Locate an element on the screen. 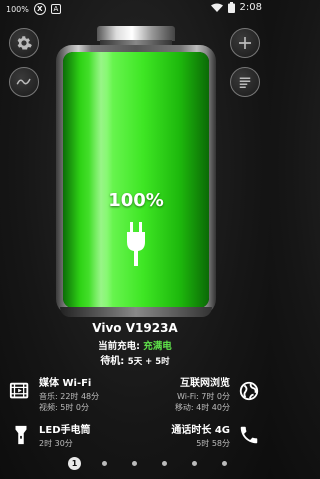 The image size is (320, 479). charge-label: 当前充电: is located at coordinates (119, 346).